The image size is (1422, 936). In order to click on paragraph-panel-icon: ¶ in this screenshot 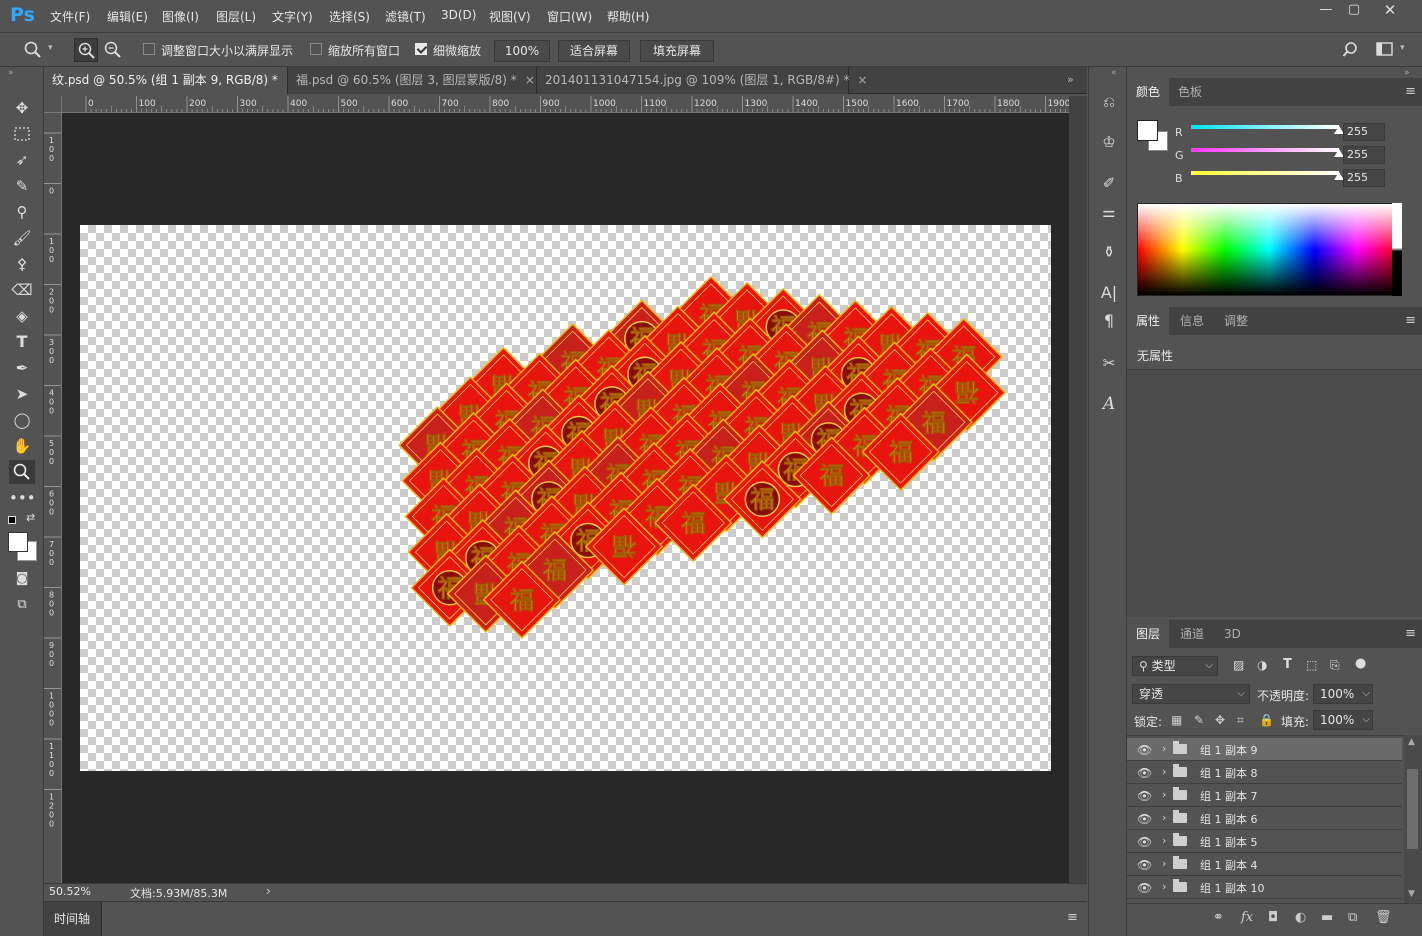, I will do `click(1109, 321)`.